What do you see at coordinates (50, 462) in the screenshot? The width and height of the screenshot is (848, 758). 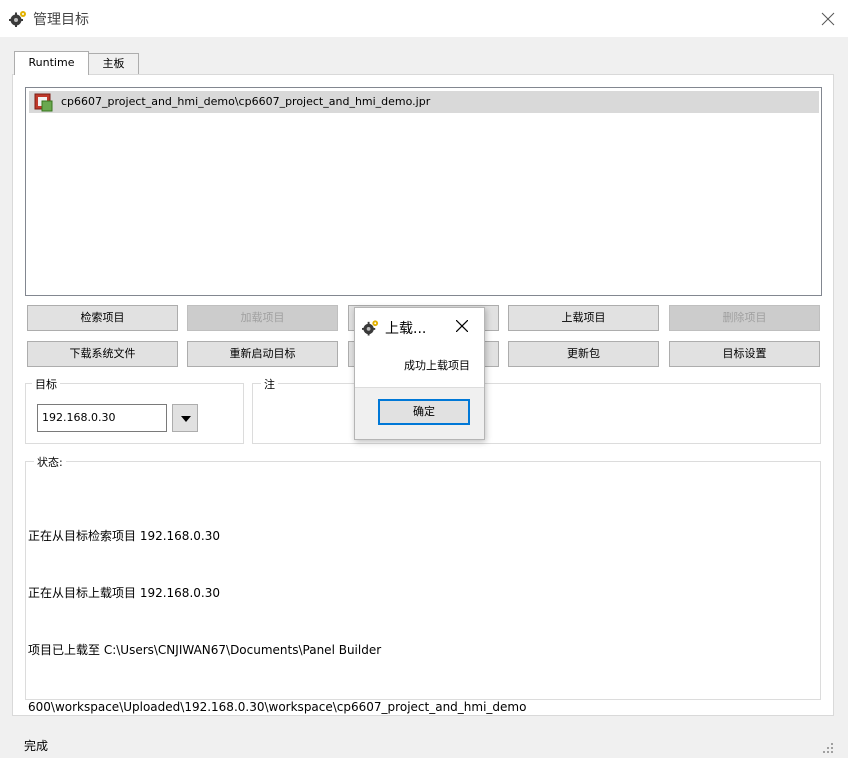 I see `status-group-caption: 状态:` at bounding box center [50, 462].